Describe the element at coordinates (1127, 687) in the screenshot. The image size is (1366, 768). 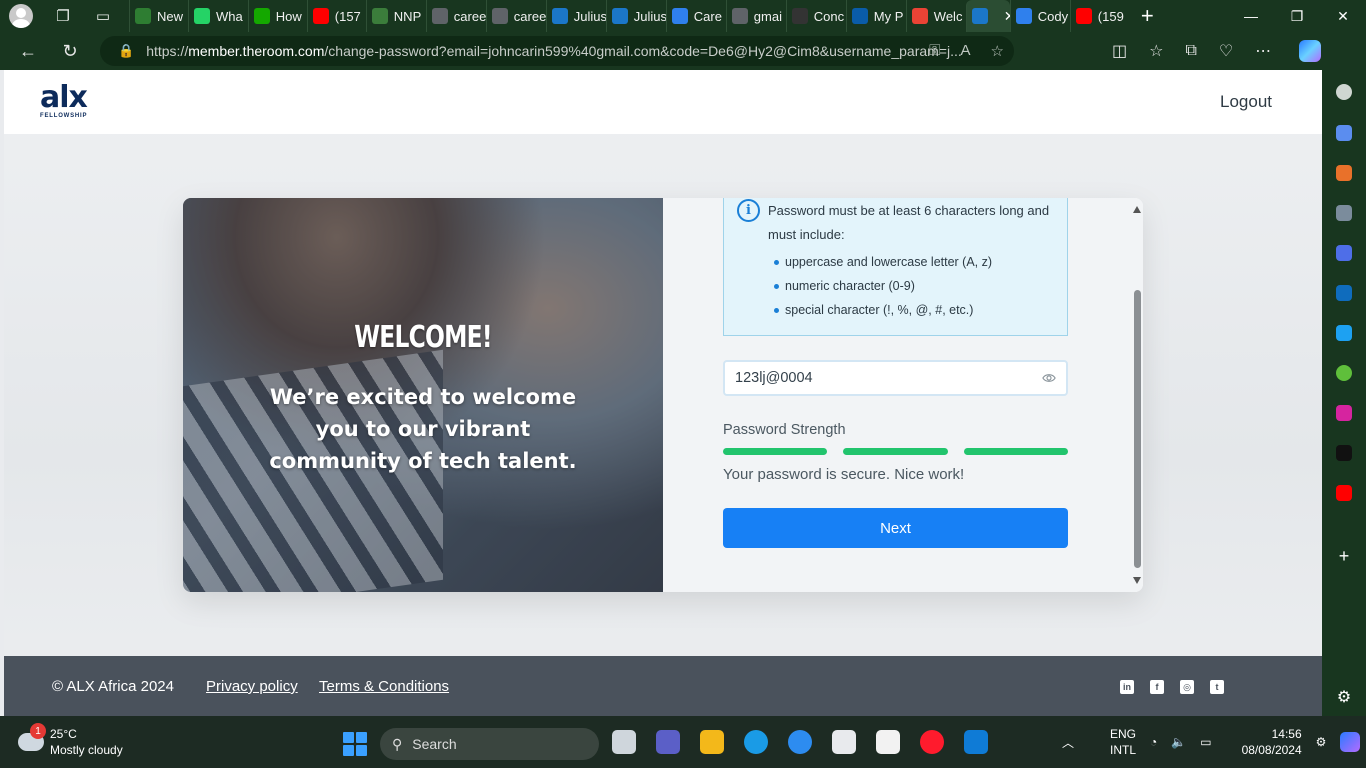
I see `linkedin-icon: in` at that location.